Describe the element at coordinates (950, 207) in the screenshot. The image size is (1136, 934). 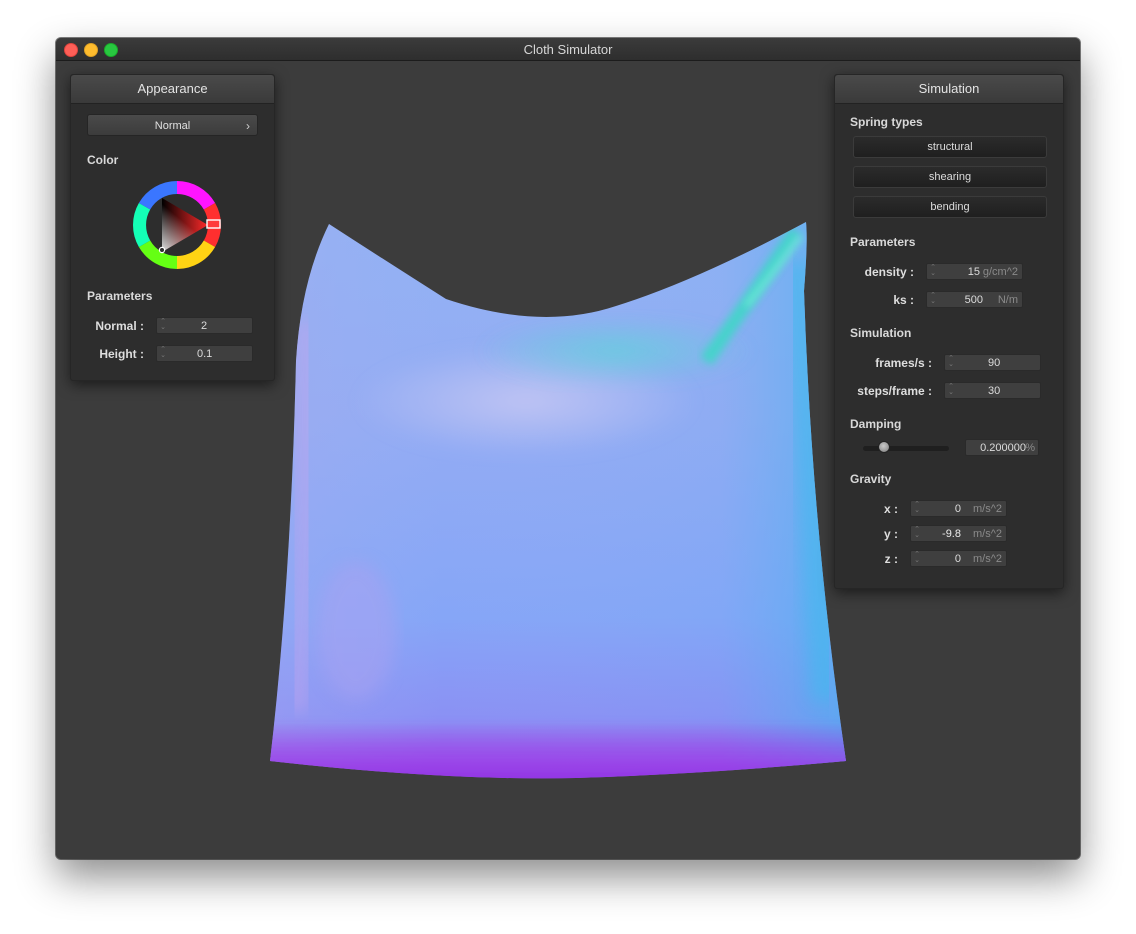
I see `bending-button: bending` at that location.